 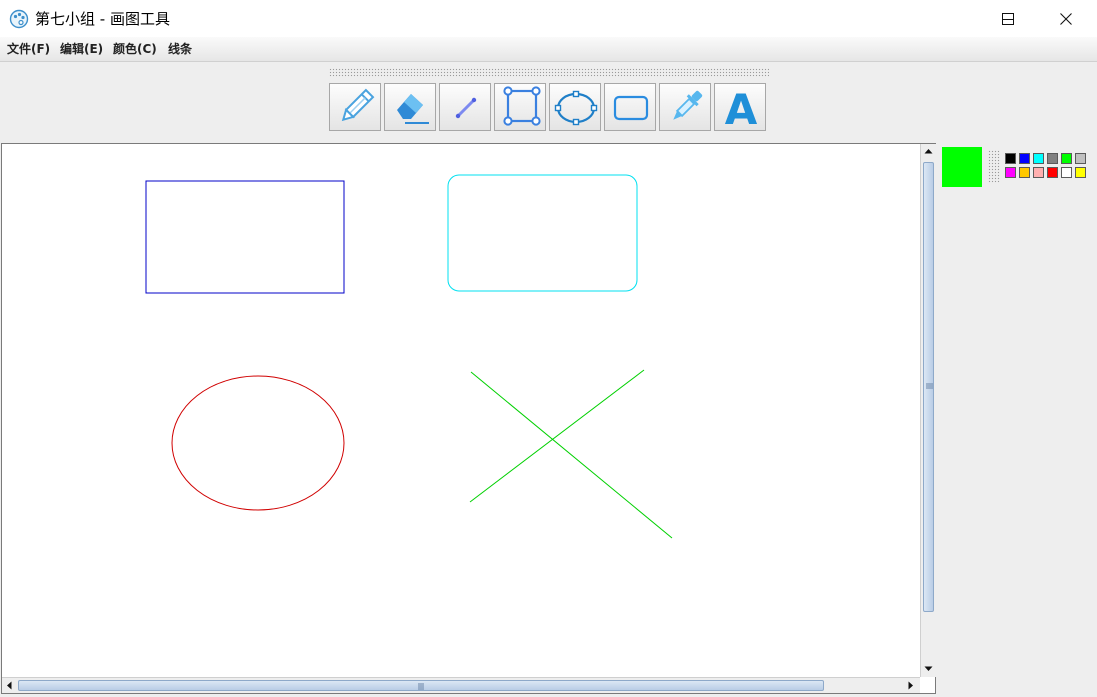 I want to click on cyan-rounded-rectangle-shape, so click(x=542, y=233).